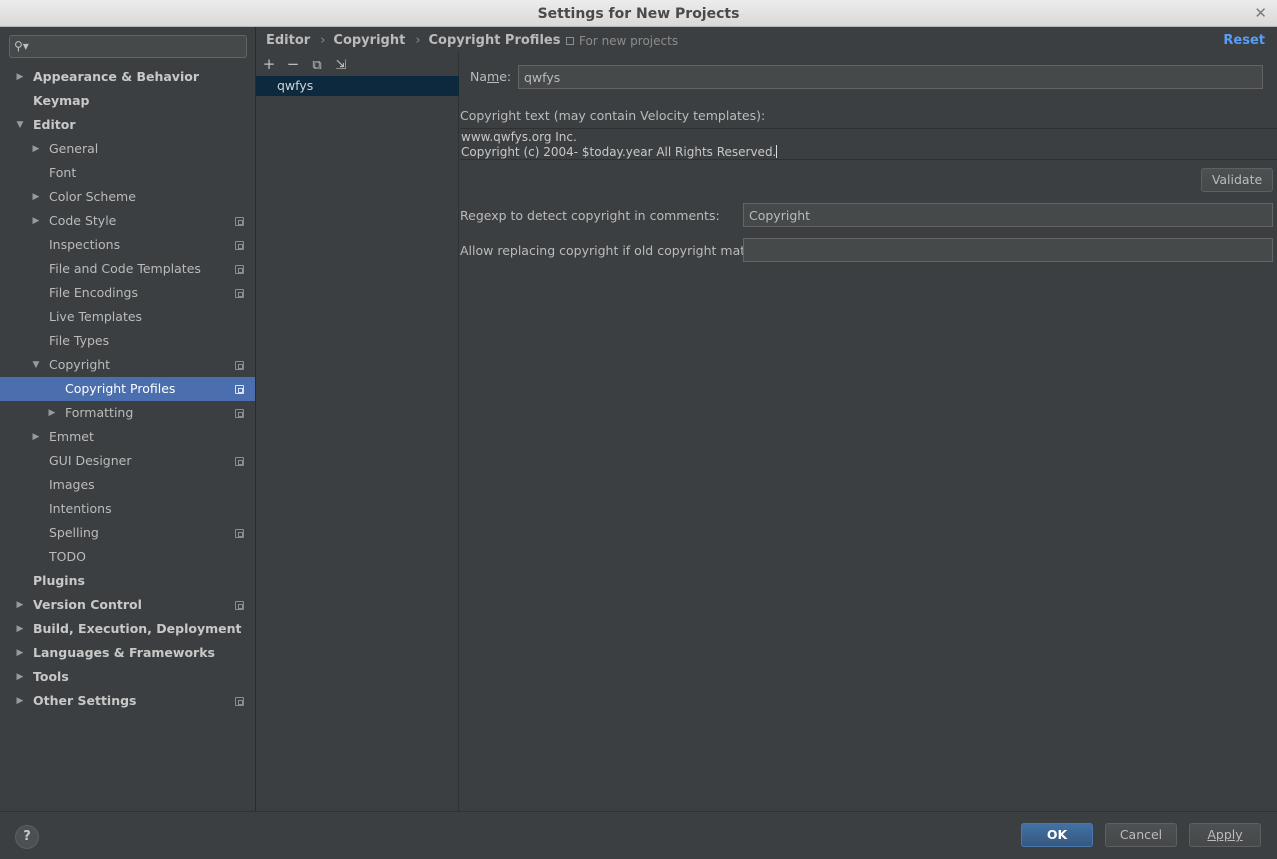 The height and width of the screenshot is (859, 1277). I want to click on sidebar-item-label: Live Templates, so click(96, 316).